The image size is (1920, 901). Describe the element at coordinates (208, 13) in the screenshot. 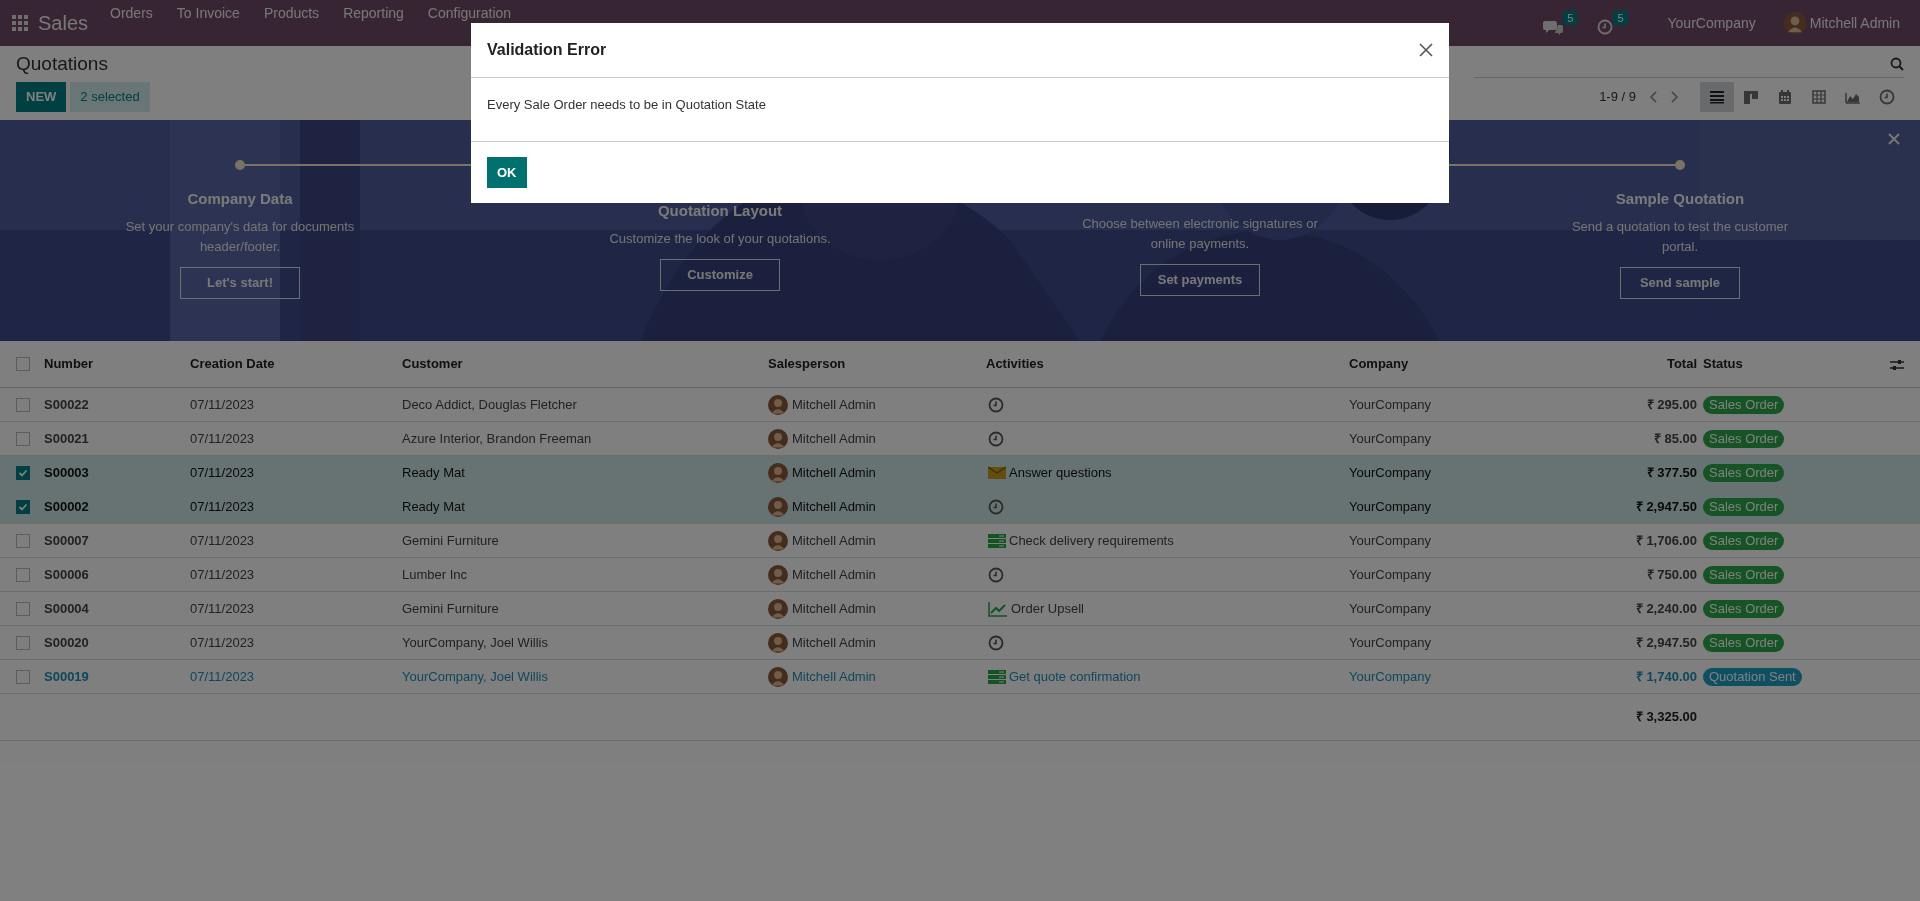

I see `menu-item: To Invoice` at that location.